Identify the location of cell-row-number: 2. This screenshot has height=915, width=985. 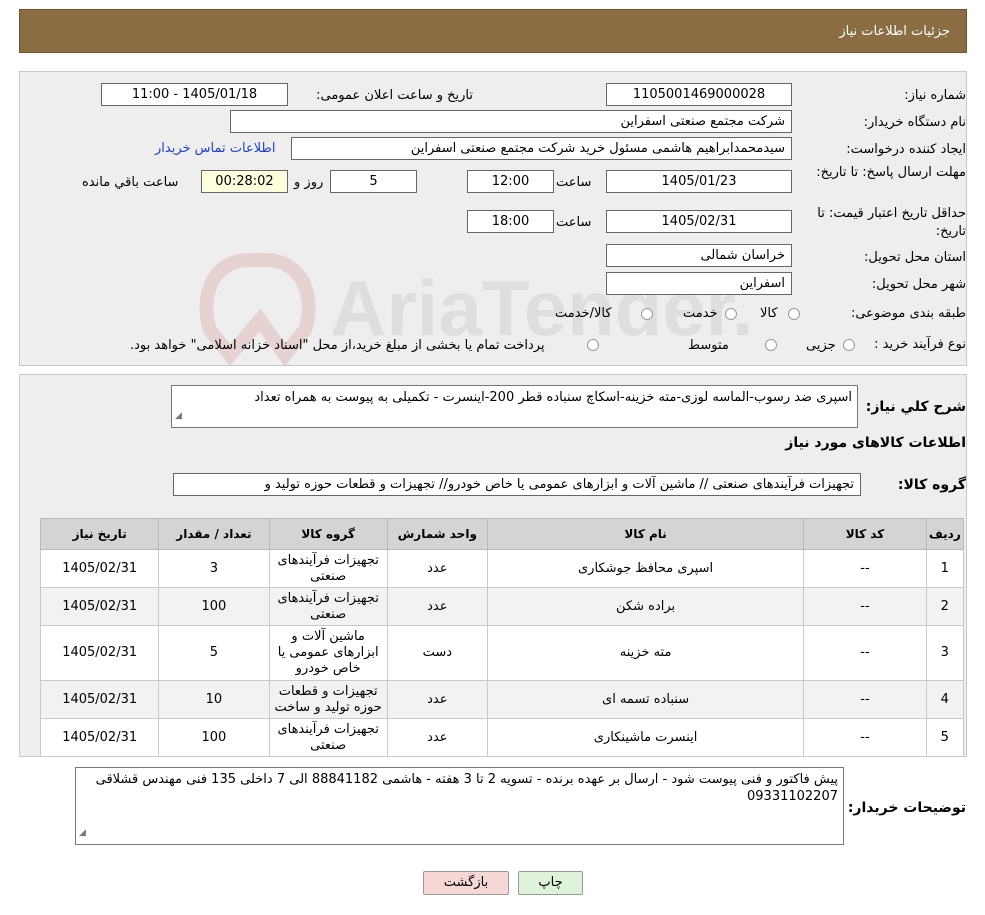
(945, 606).